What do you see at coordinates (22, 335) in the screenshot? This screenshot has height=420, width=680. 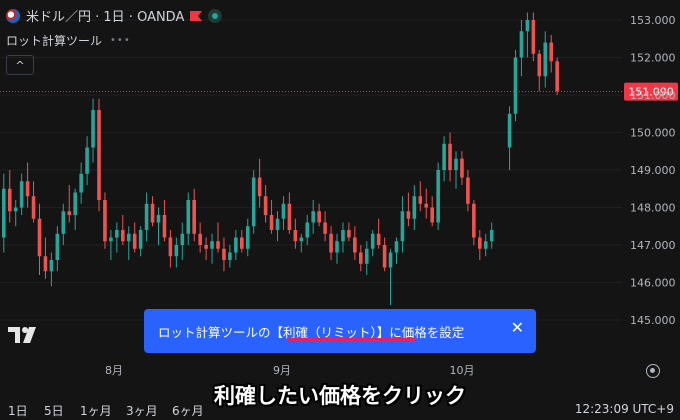 I see `tradingview-logo-icon` at bounding box center [22, 335].